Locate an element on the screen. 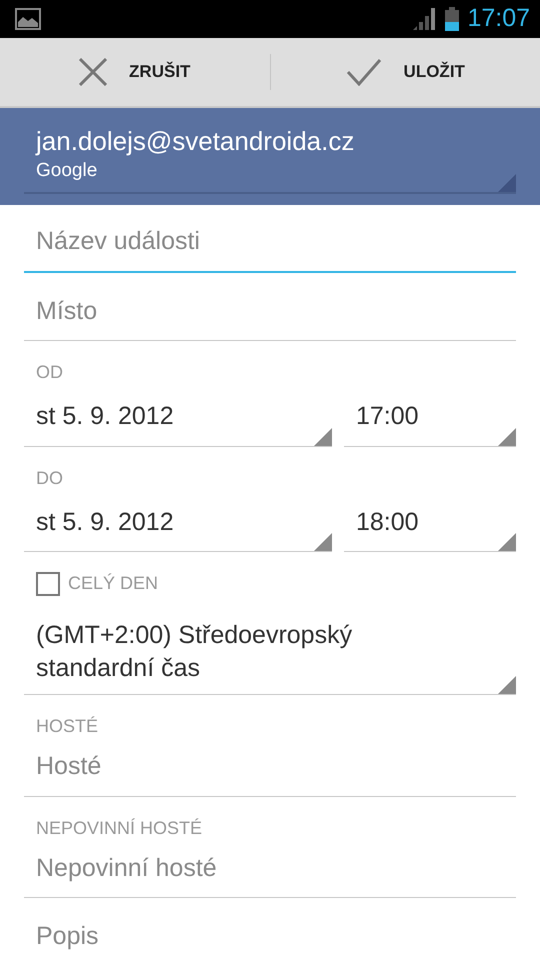 This screenshot has width=540, height=960. timezone-spinner: (GMT+2:00) Středoevropský standardní čas is located at coordinates (270, 653).